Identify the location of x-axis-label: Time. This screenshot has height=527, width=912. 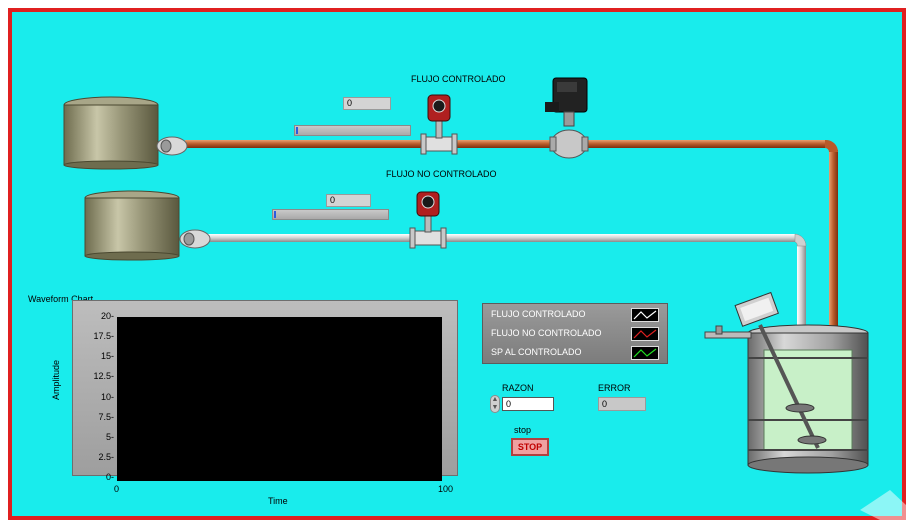
(278, 501).